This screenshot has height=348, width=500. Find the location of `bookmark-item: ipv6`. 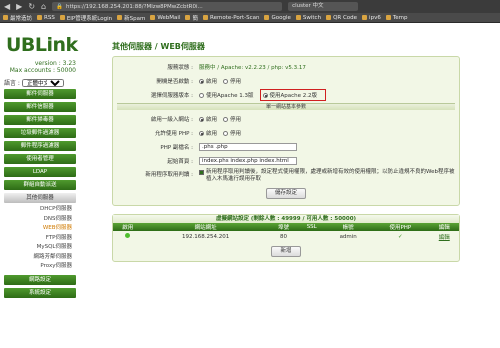

bookmark-item: ipv6 is located at coordinates (371, 18).